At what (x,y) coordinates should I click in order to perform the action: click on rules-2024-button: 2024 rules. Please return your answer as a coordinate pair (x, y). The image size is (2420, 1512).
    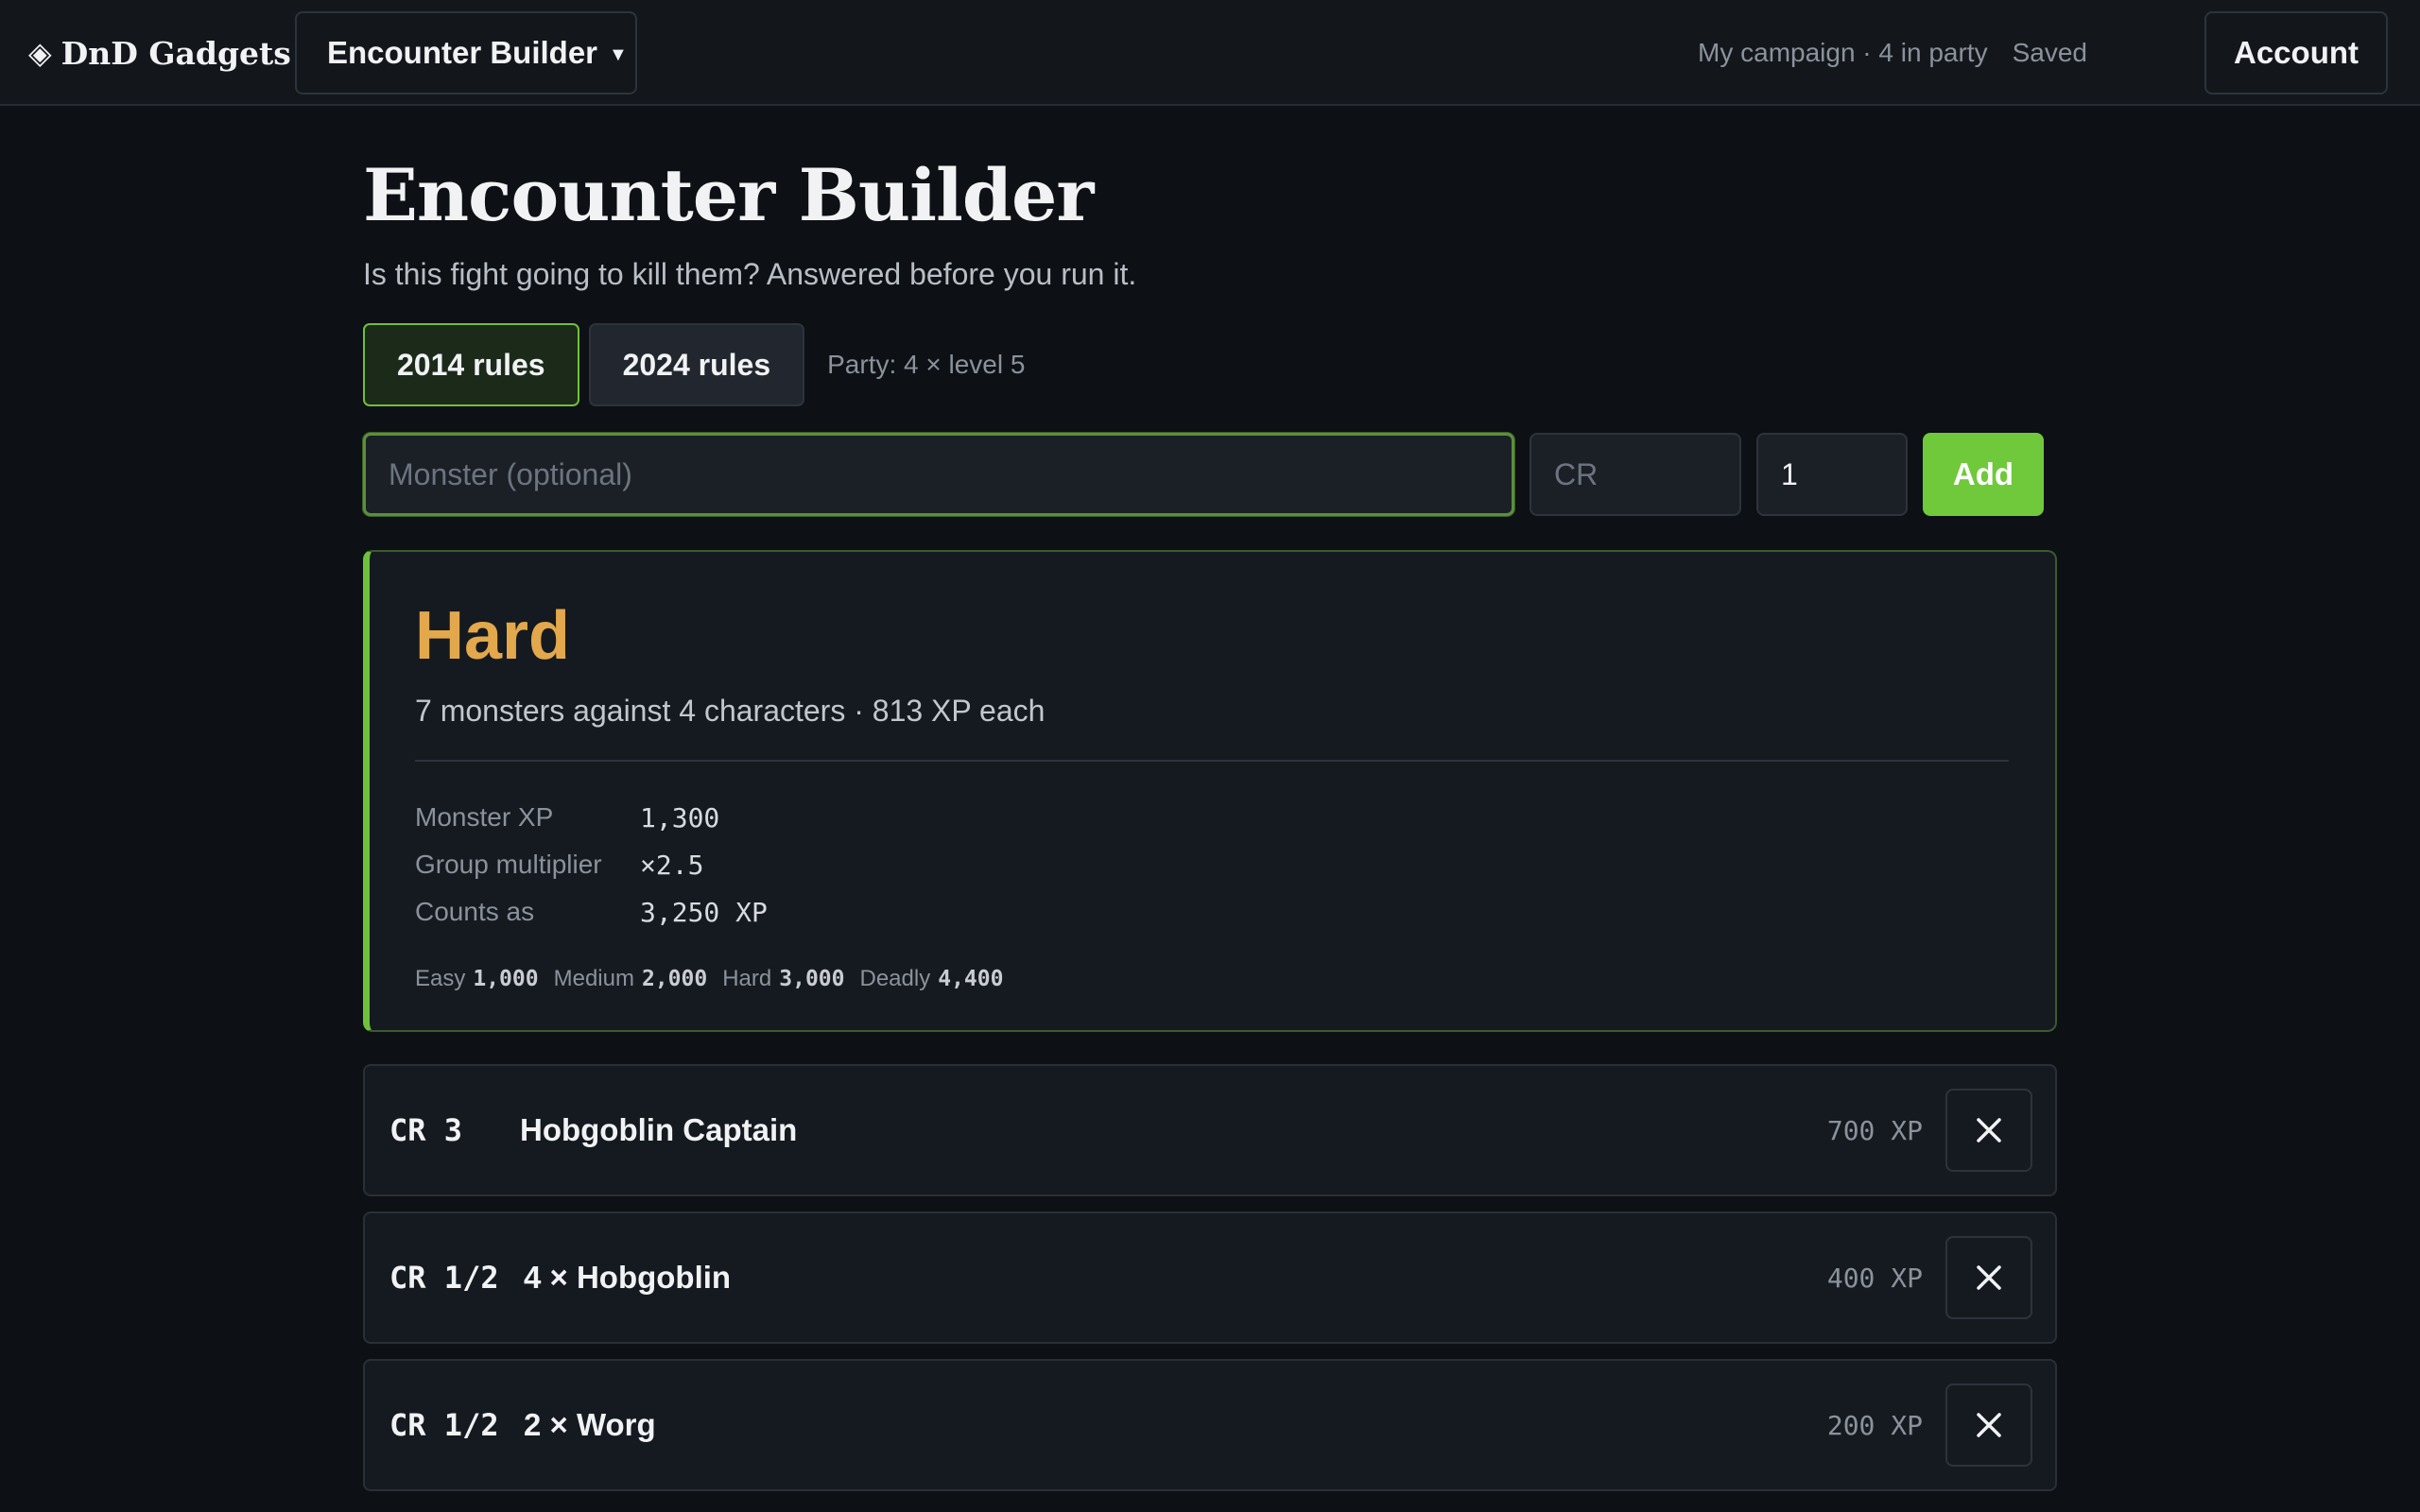
    Looking at the image, I should click on (696, 364).